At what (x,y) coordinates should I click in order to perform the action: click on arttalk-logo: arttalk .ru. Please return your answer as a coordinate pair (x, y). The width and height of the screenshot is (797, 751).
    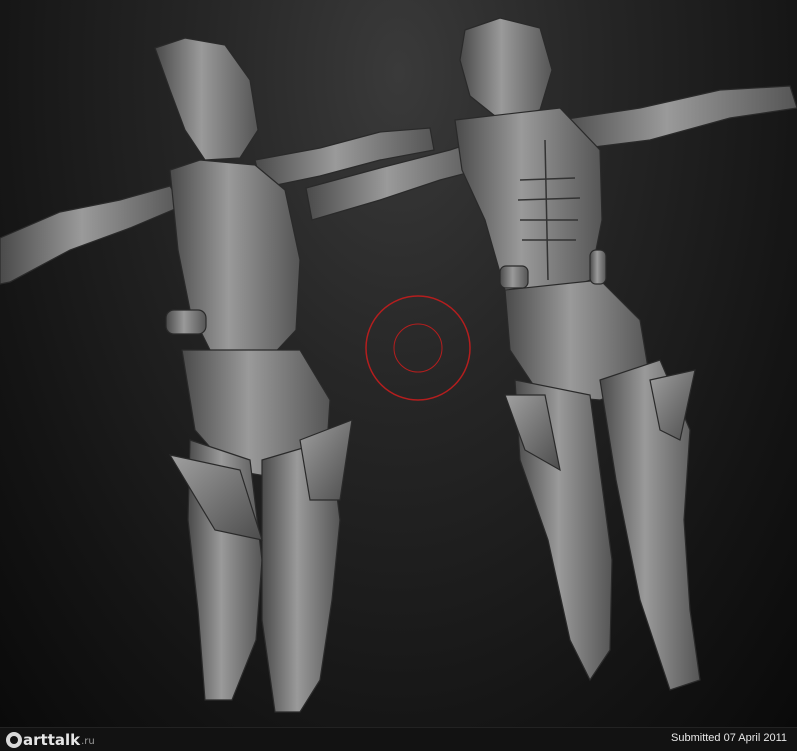
    Looking at the image, I should click on (50, 739).